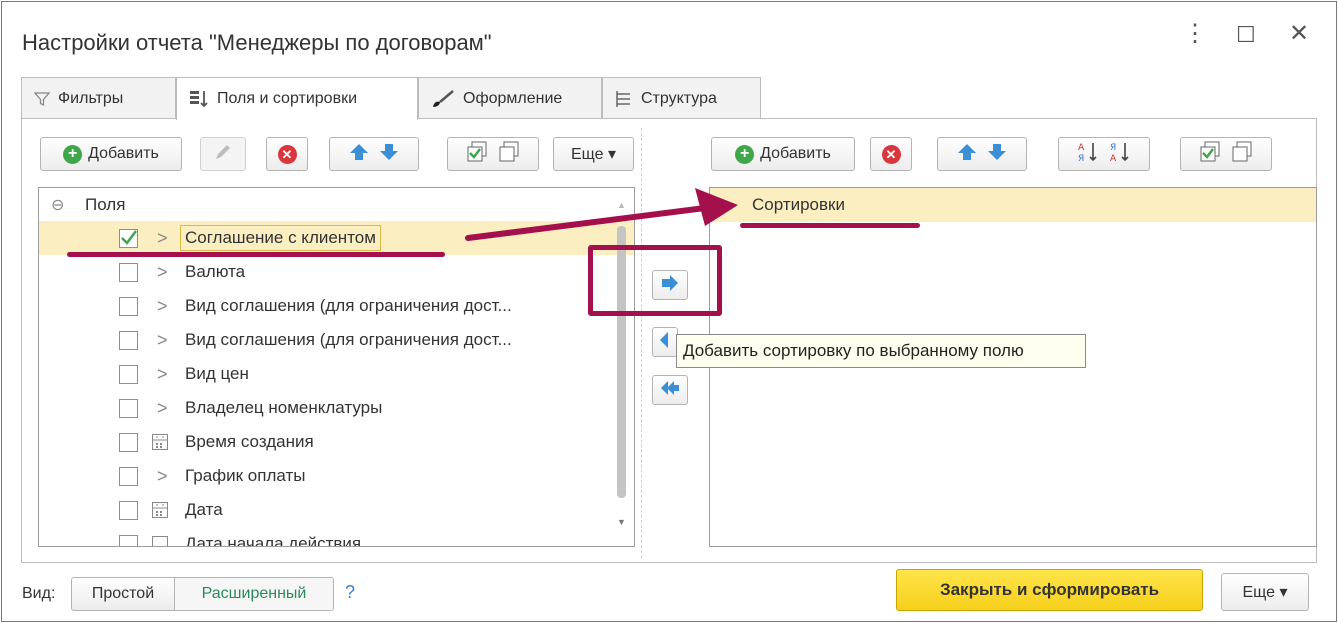  Describe the element at coordinates (881, 351) in the screenshot. I see `tooltip: Добавить сортировку по выбранному полю` at that location.